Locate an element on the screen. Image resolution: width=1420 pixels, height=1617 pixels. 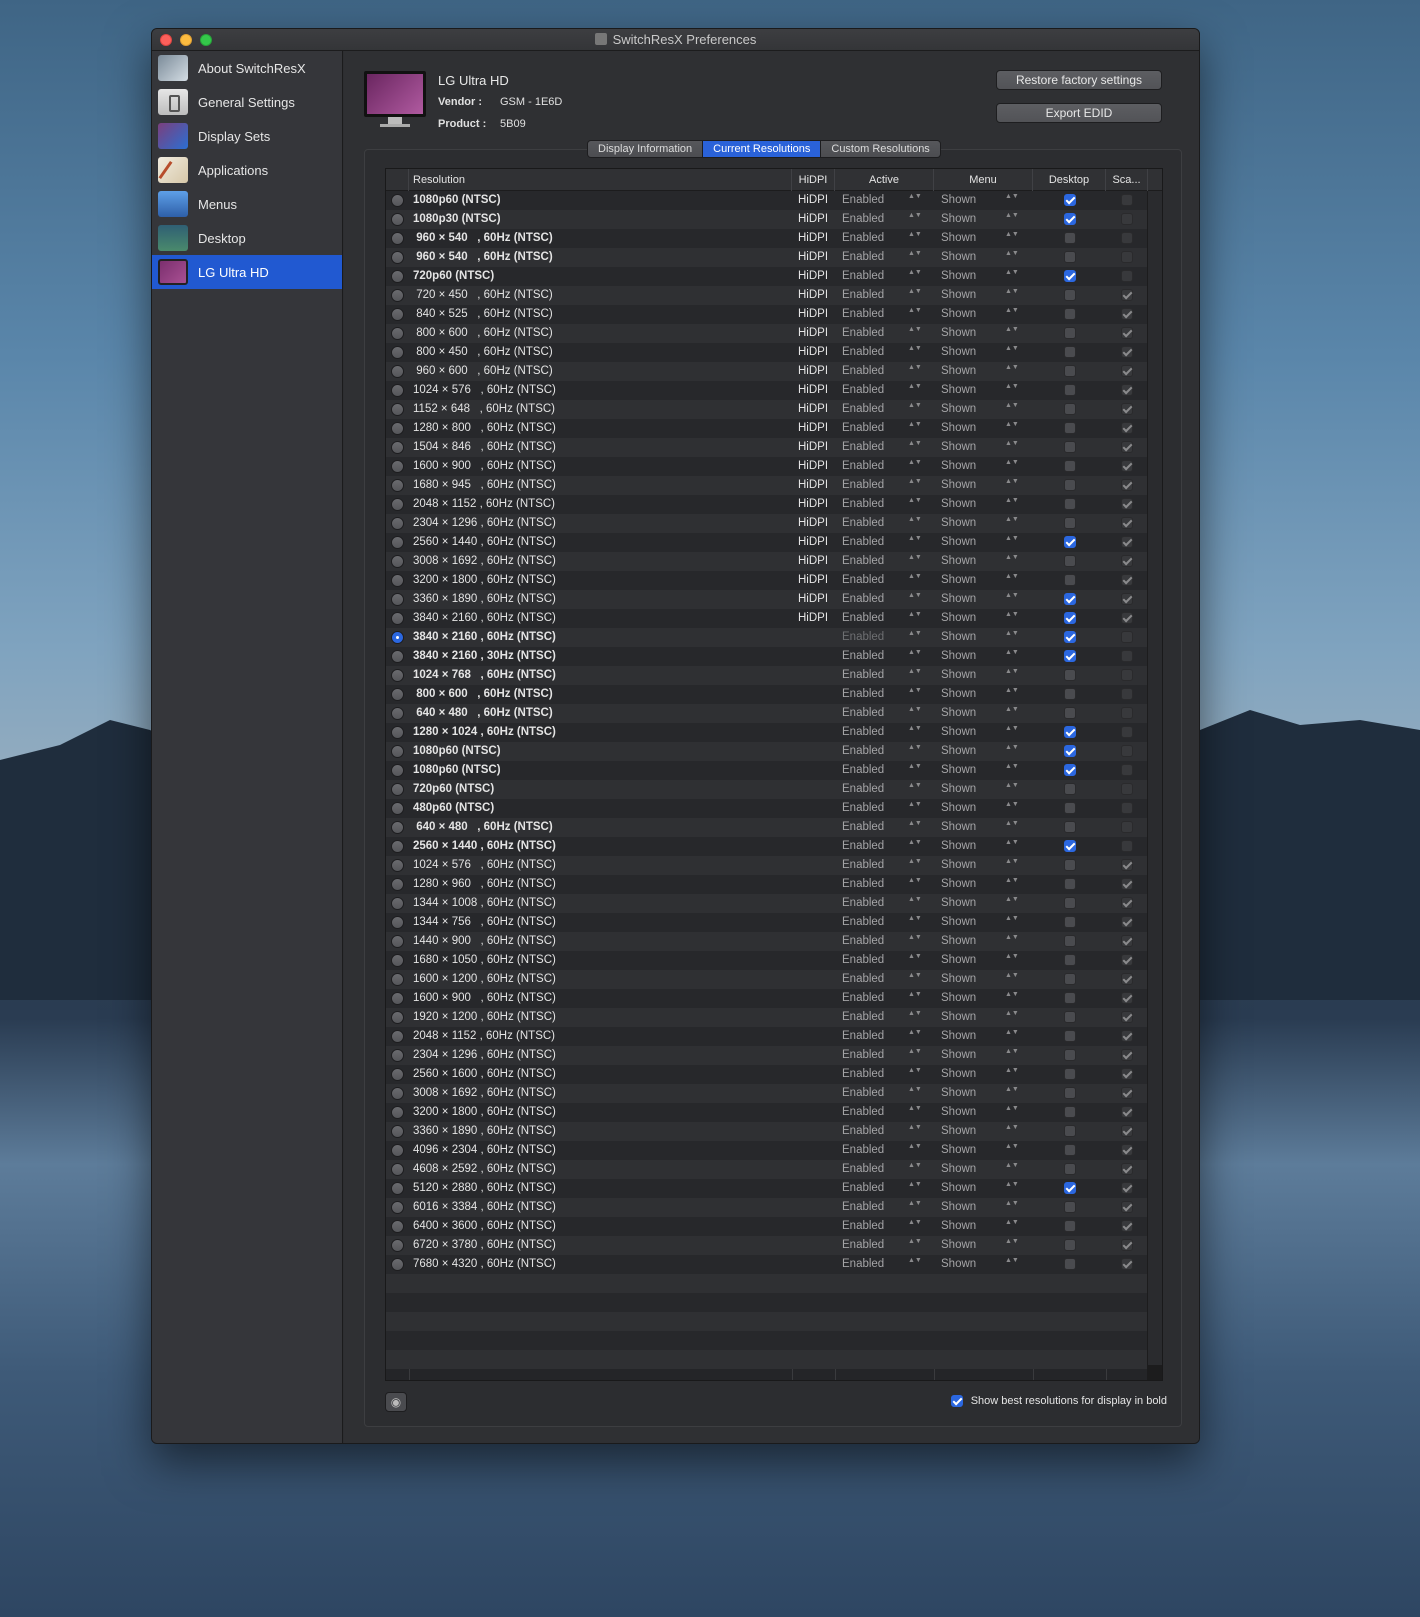
tab-custom-resolutions: Custom Resolutions is located at coordinates (880, 149).